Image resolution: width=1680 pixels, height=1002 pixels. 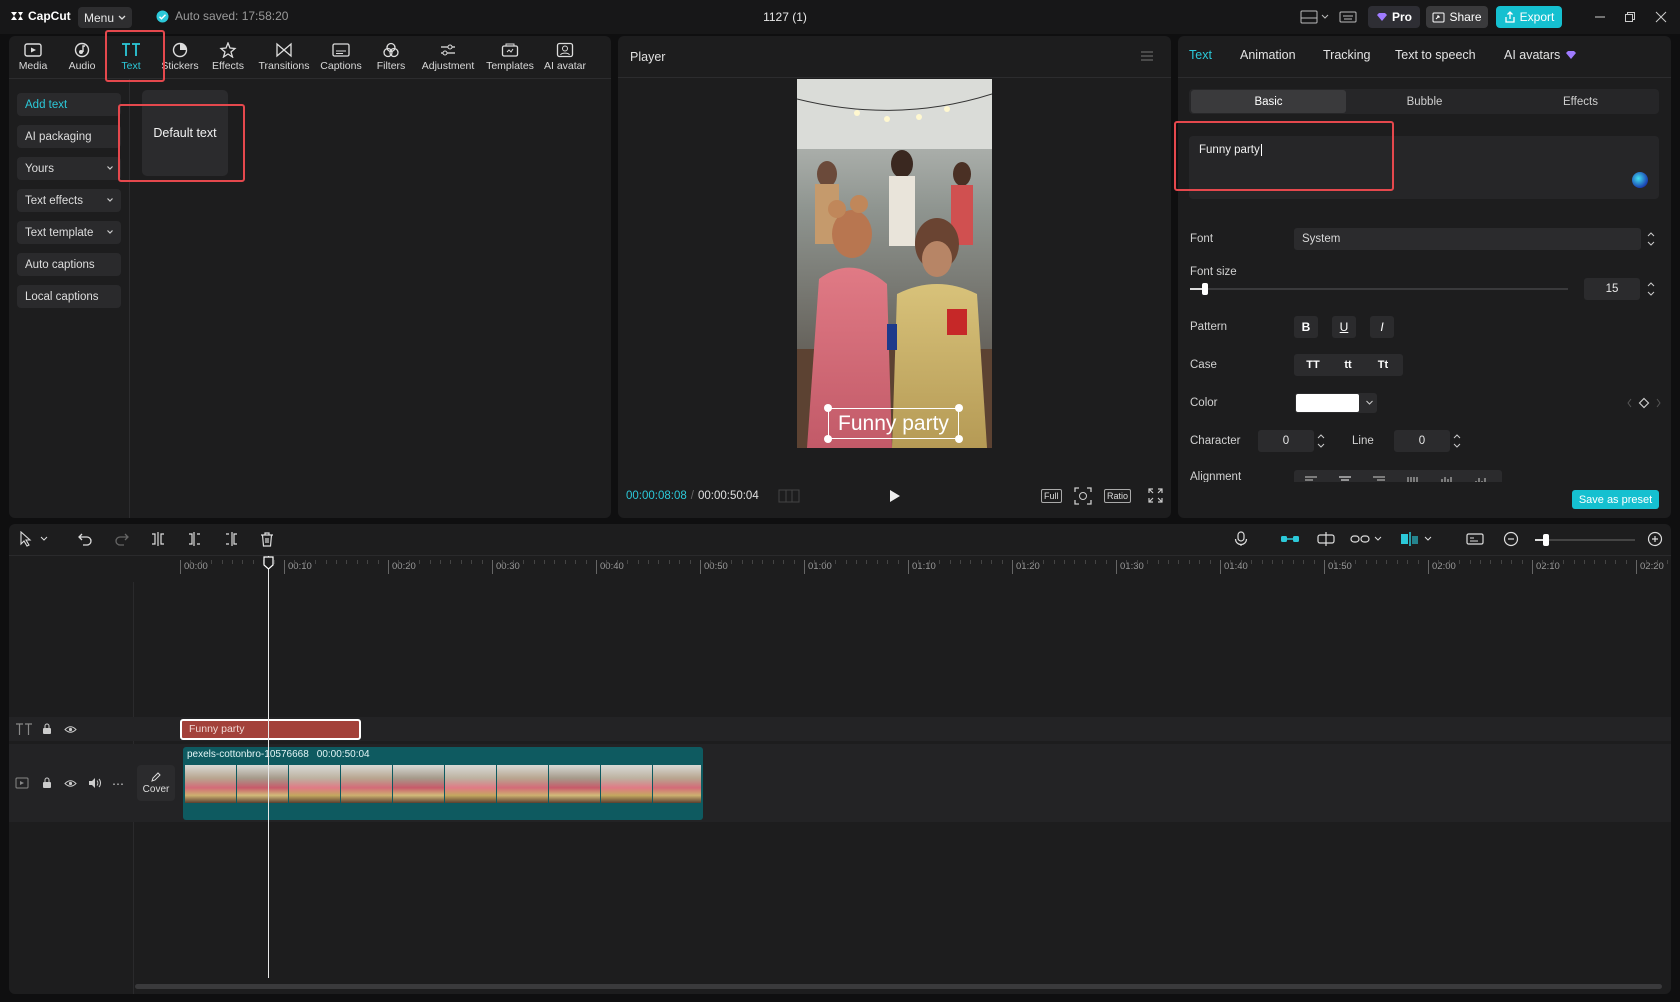 I want to click on align-middle-icon, so click(x=1447, y=479).